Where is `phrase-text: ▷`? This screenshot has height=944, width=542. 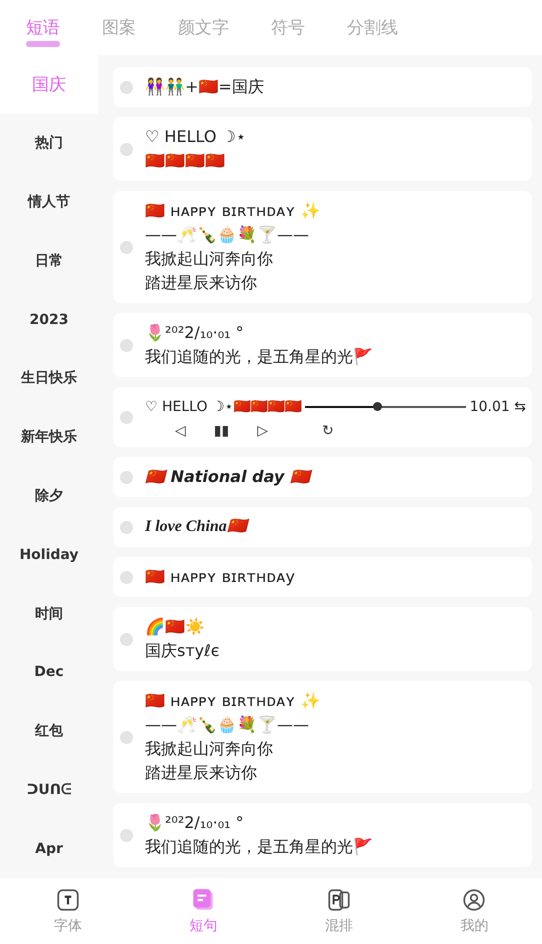
phrase-text: ▷ is located at coordinates (262, 431).